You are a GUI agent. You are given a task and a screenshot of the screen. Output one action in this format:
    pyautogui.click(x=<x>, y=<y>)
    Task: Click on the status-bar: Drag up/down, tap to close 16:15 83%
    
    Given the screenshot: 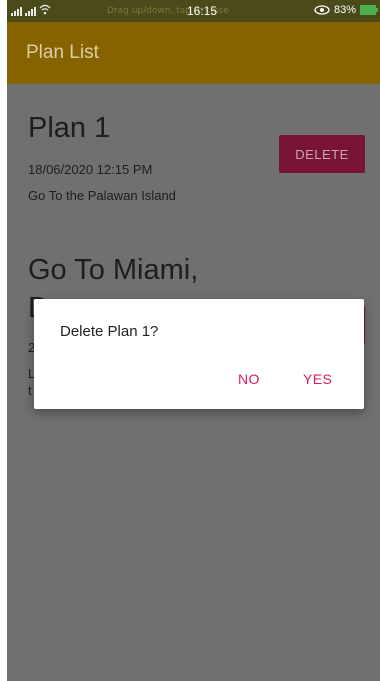 What is the action you would take?
    pyautogui.click(x=193, y=11)
    